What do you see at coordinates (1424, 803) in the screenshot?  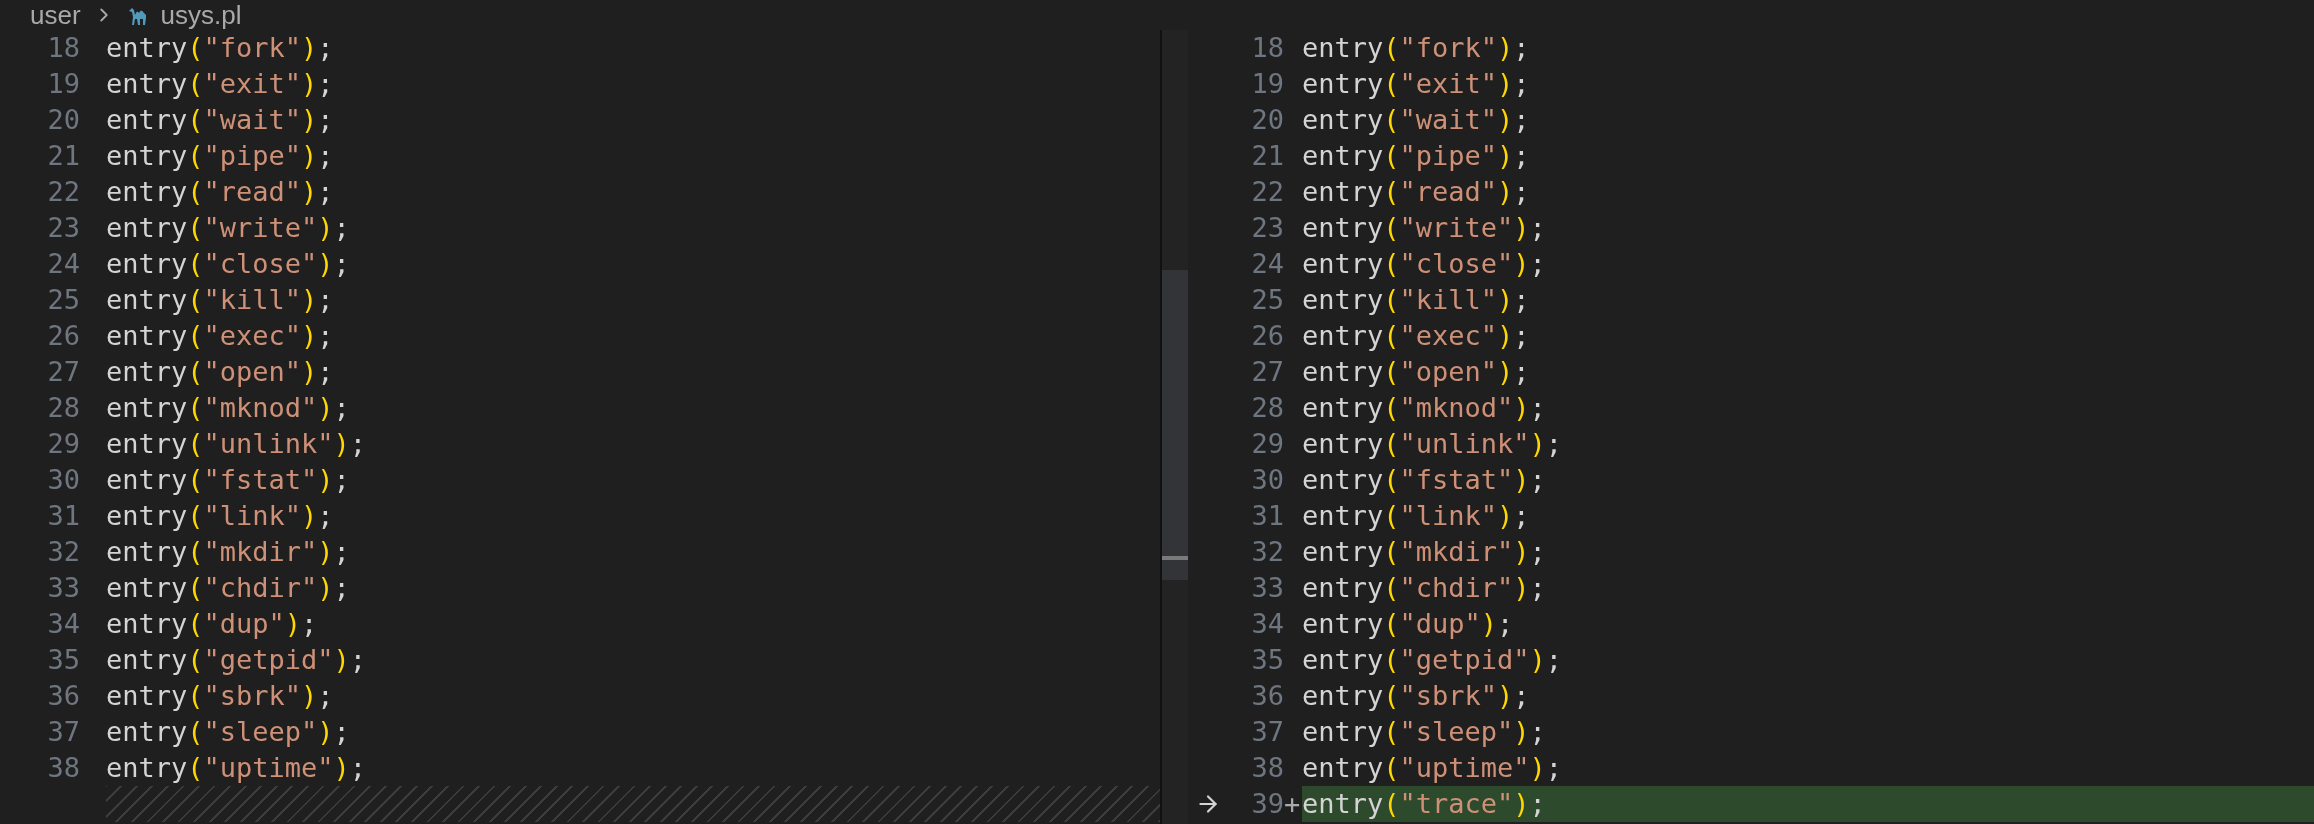 I see `code-line: entry("trace");` at bounding box center [1424, 803].